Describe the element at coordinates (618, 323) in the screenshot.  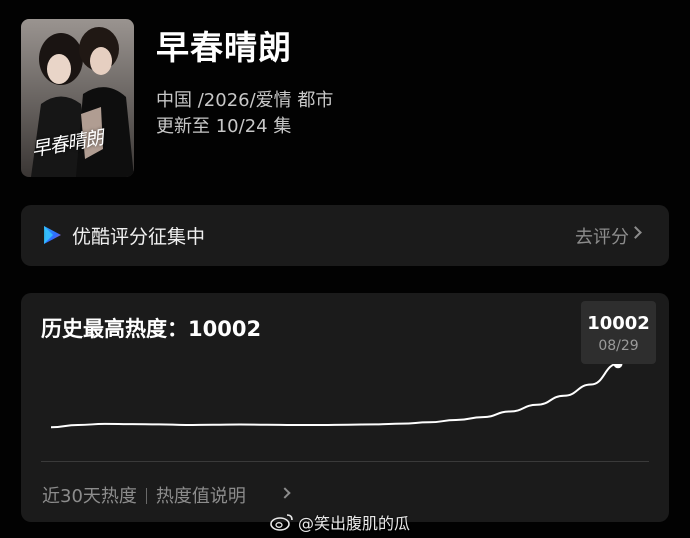
I see `tooltip-value: 10002` at that location.